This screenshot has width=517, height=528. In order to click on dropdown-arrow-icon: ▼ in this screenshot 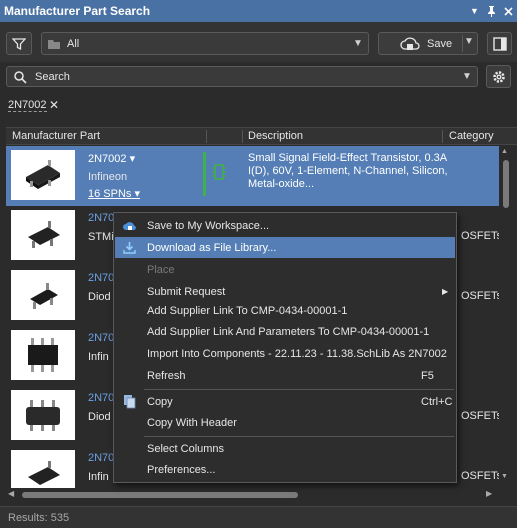, I will do `click(474, 11)`.